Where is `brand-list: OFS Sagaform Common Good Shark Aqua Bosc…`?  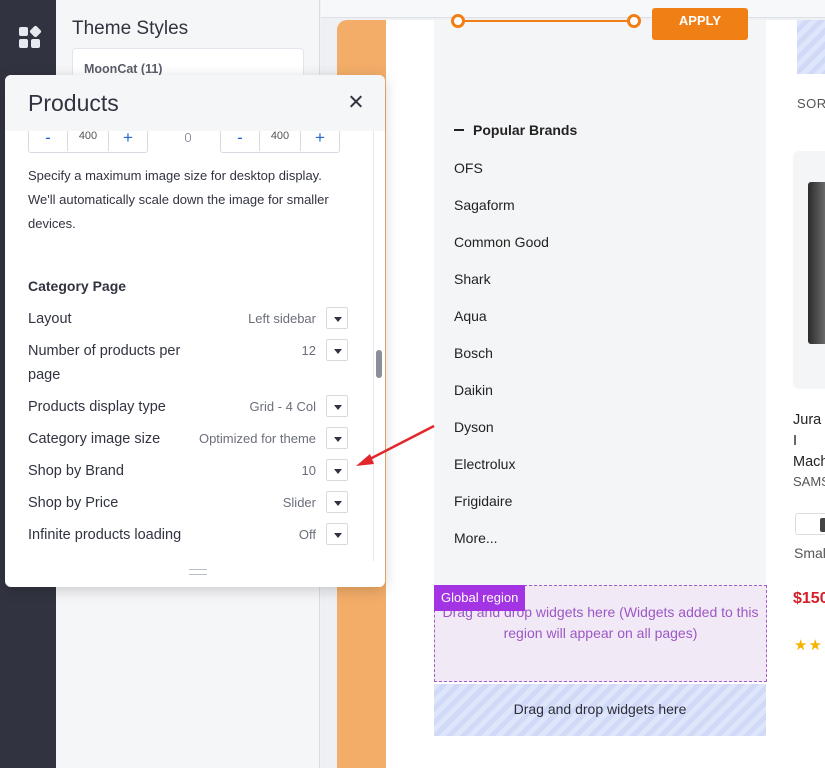
brand-list: OFS Sagaform Common Good Shark Aqua Bosc… is located at coordinates (501, 362).